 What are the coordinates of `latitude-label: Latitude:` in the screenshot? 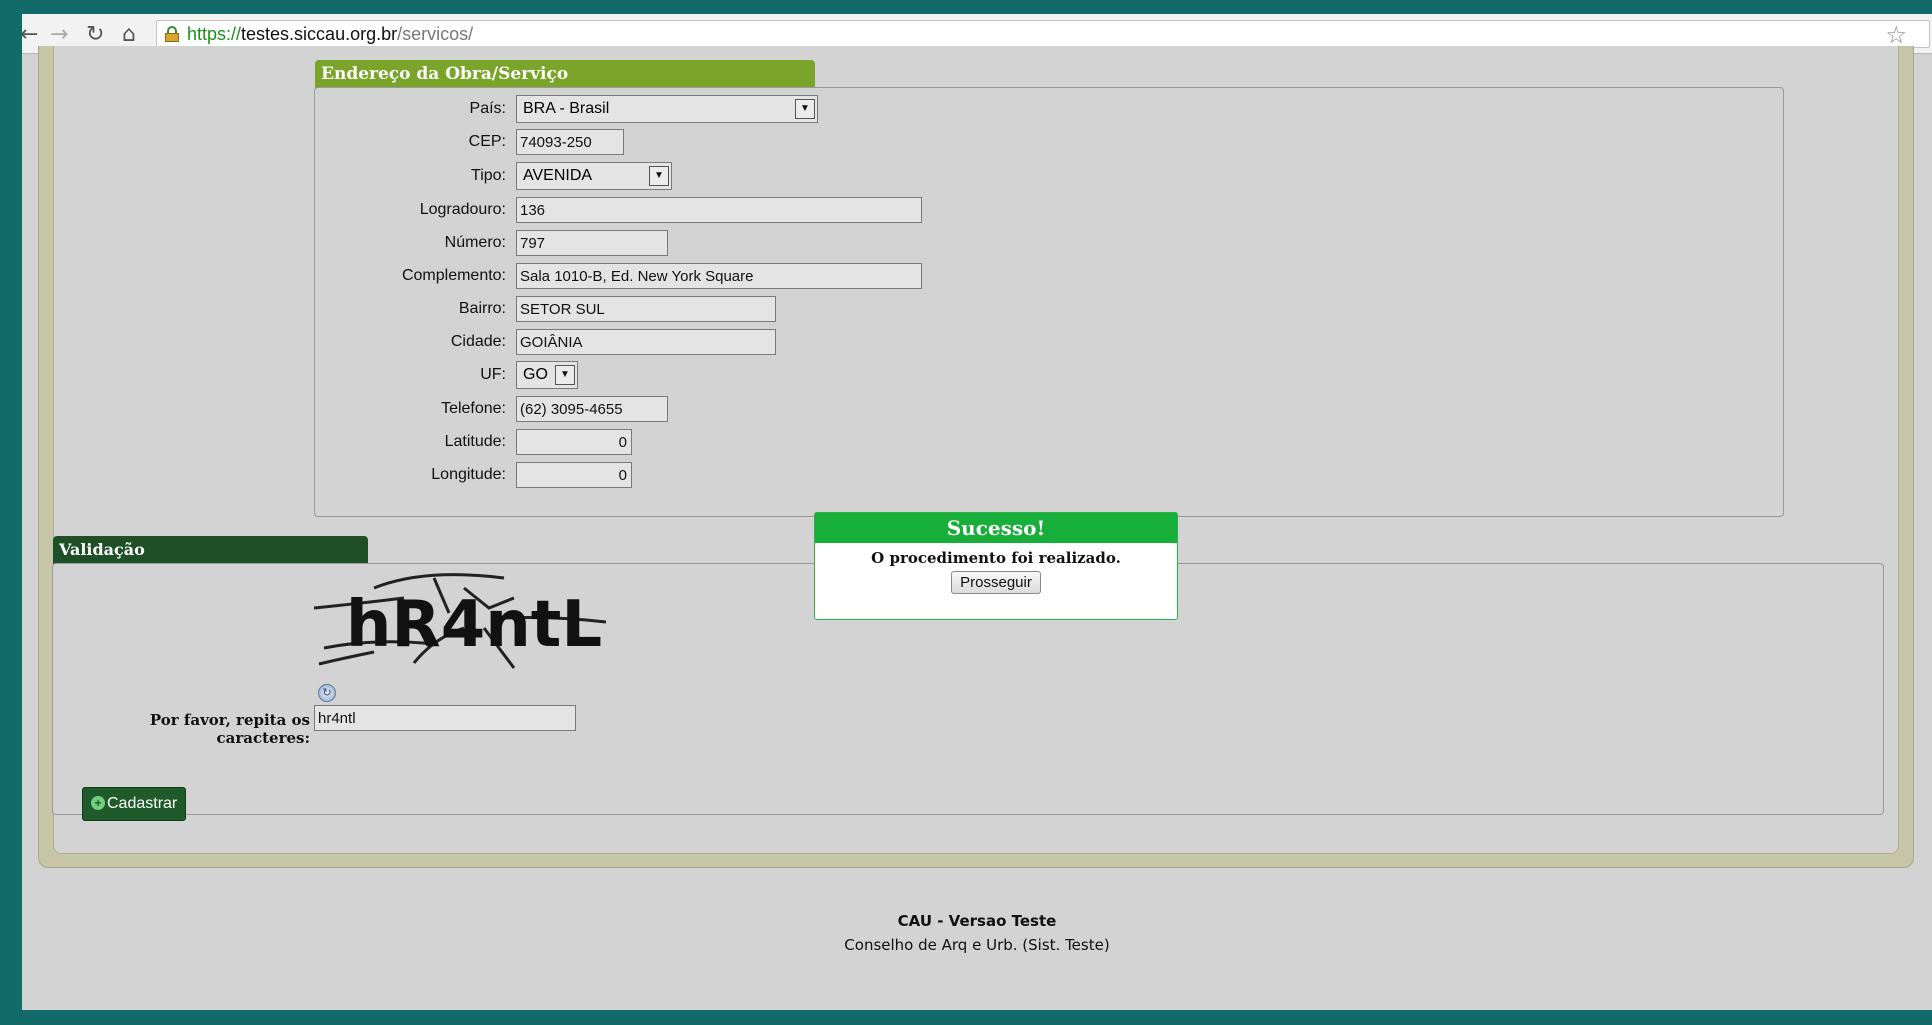 It's located at (475, 441).